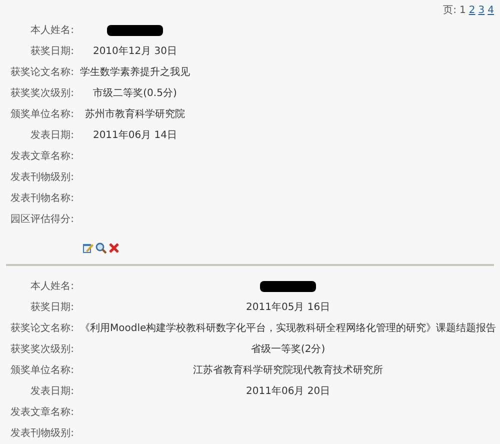 This screenshot has width=500, height=444. Describe the element at coordinates (288, 307) in the screenshot. I see `field-value: 2011年05月 16日` at that location.